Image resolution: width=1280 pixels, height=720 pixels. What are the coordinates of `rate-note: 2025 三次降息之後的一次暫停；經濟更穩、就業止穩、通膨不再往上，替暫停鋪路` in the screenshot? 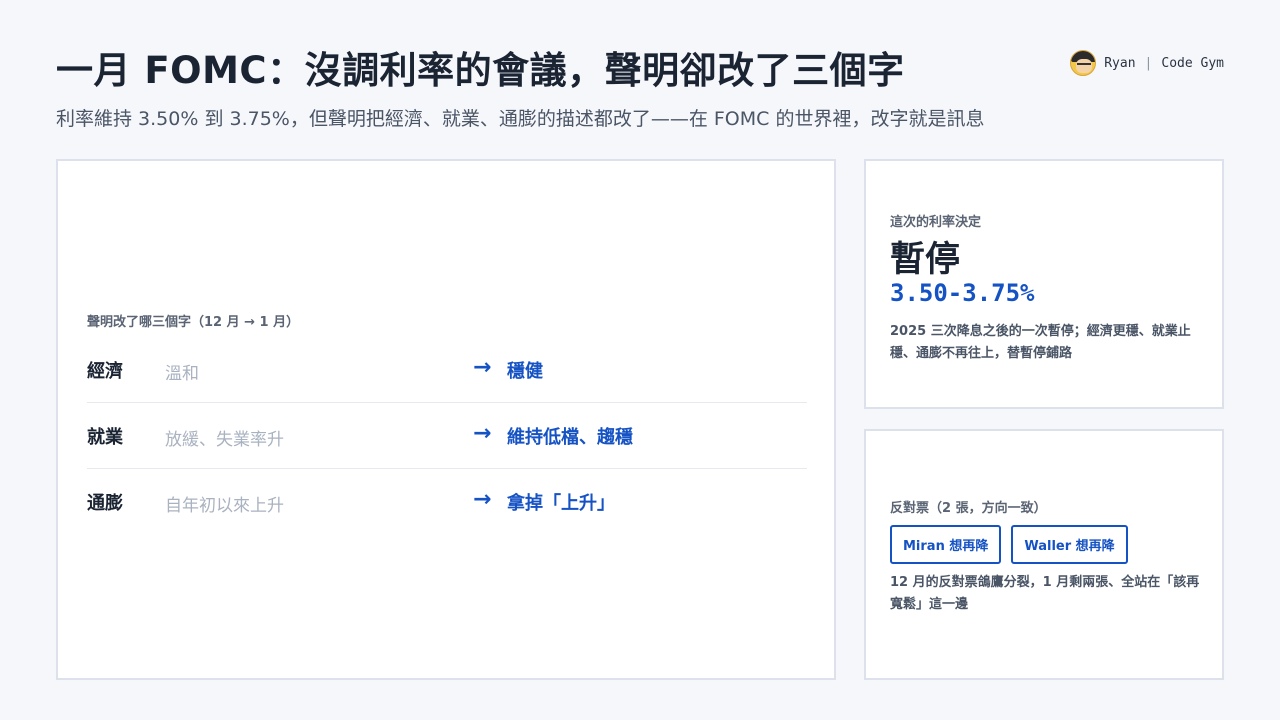 It's located at (1040, 342).